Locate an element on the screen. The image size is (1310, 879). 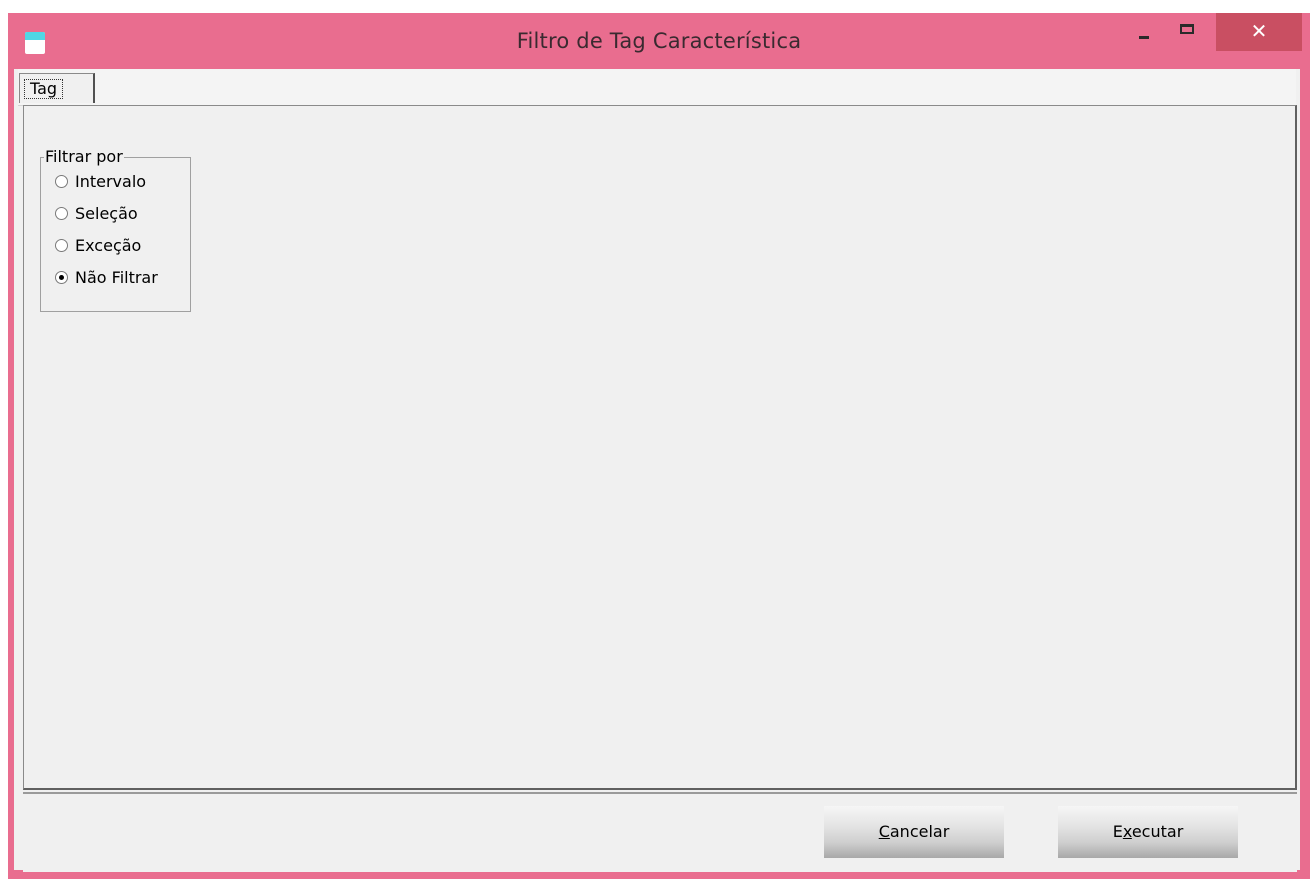
tab-strip: Tag is located at coordinates (657, 87).